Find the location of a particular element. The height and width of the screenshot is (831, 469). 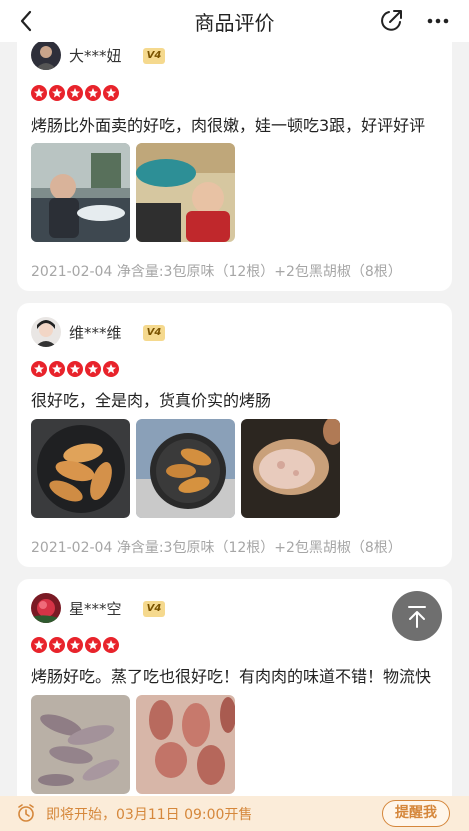

sale-notice-bar: 即将开始，03月11日 09:00开售 提醒我 is located at coordinates (234, 813).